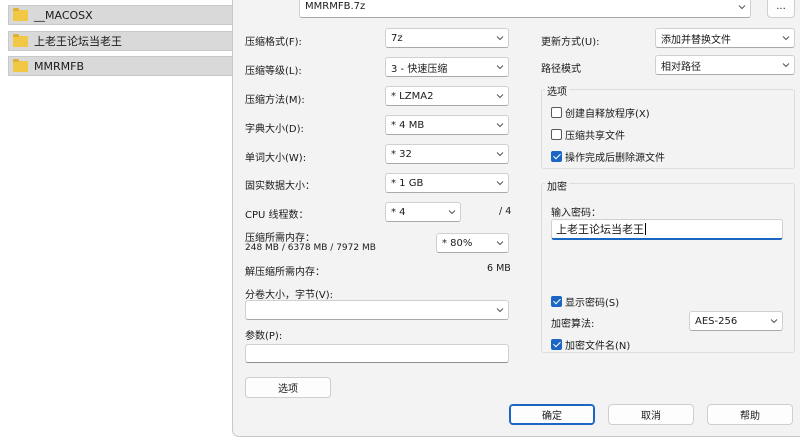 This screenshot has width=800, height=437. I want to click on format-label: 压缩格式(F):, so click(273, 42).